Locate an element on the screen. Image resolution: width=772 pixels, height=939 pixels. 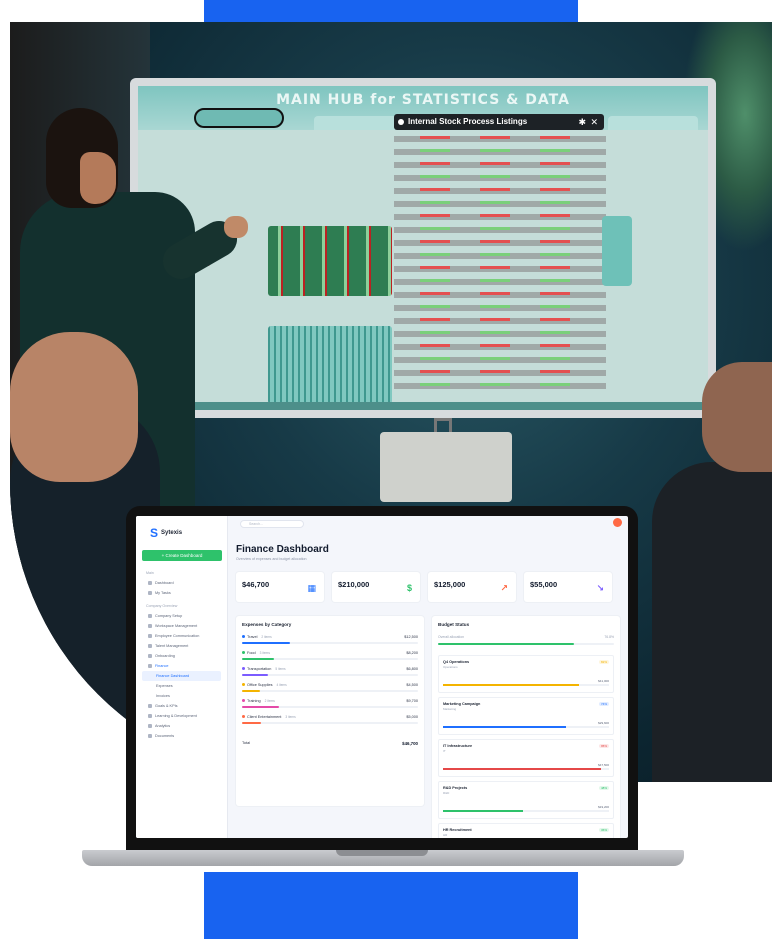
category-name: Transportation 5 items is located at coordinates (264, 669).